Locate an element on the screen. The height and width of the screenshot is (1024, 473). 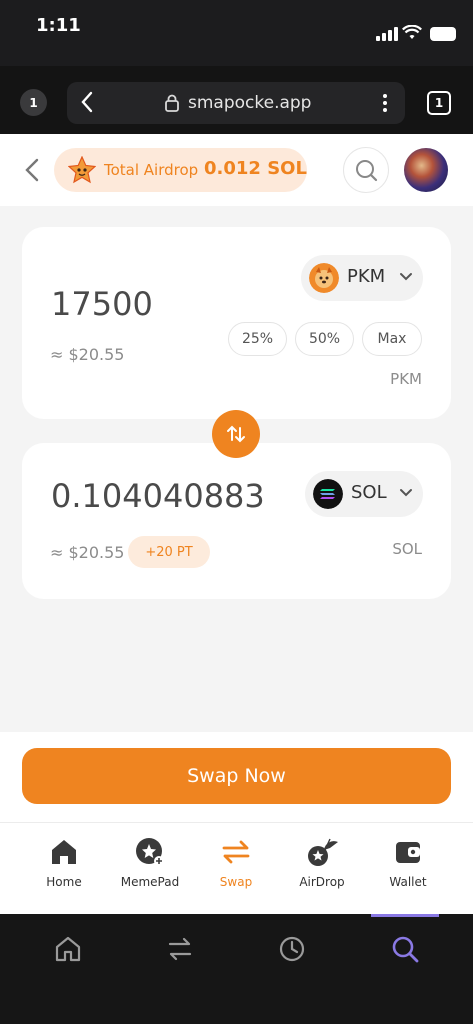
nav-wallet: Wallet is located at coordinates (408, 871).